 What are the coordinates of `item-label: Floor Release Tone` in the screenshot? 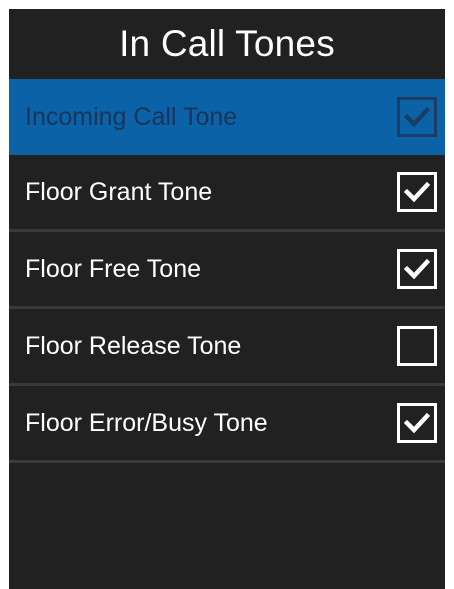 It's located at (133, 345).